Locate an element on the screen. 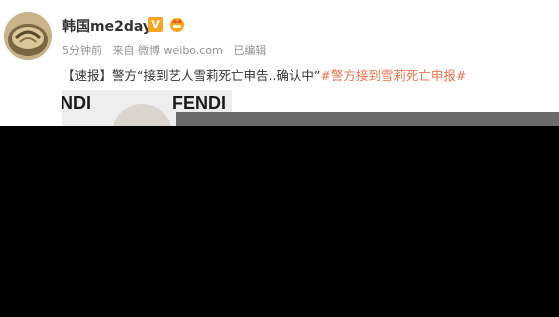 The height and width of the screenshot is (317, 559). backdrop-brand-right: FENDI is located at coordinates (199, 103).